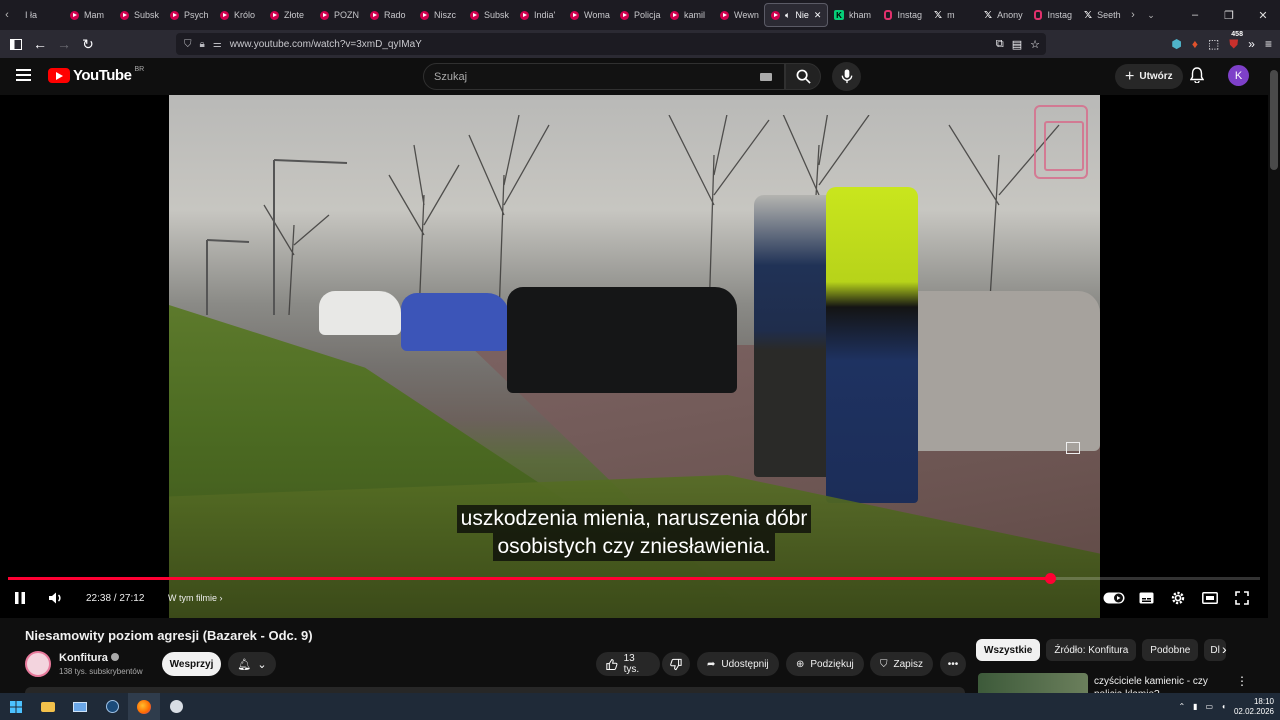 The height and width of the screenshot is (720, 1280). I want to click on picture-in-picture-icon, so click(1073, 448).